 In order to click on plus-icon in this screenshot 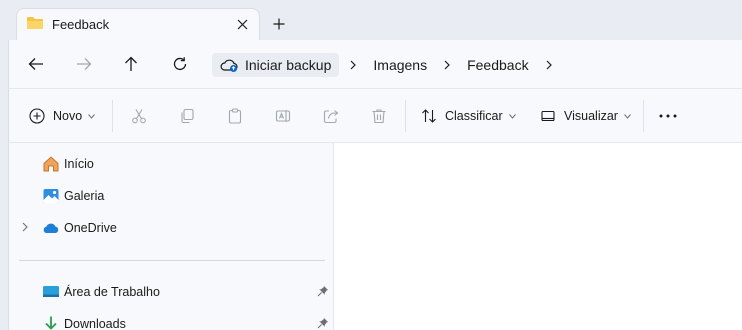, I will do `click(279, 24)`.